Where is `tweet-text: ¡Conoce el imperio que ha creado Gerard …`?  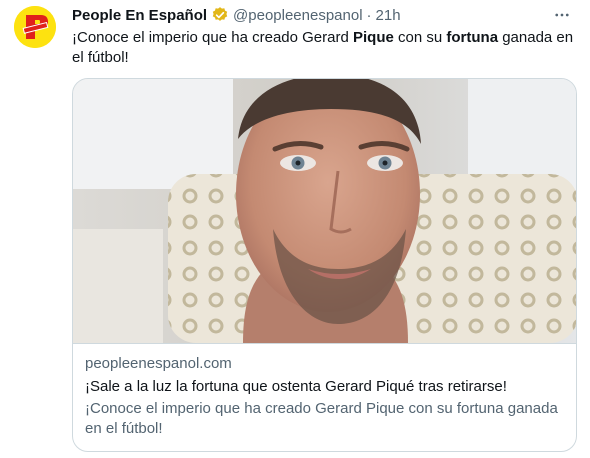 tweet-text: ¡Conoce el imperio que ha creado Gerard … is located at coordinates (324, 48).